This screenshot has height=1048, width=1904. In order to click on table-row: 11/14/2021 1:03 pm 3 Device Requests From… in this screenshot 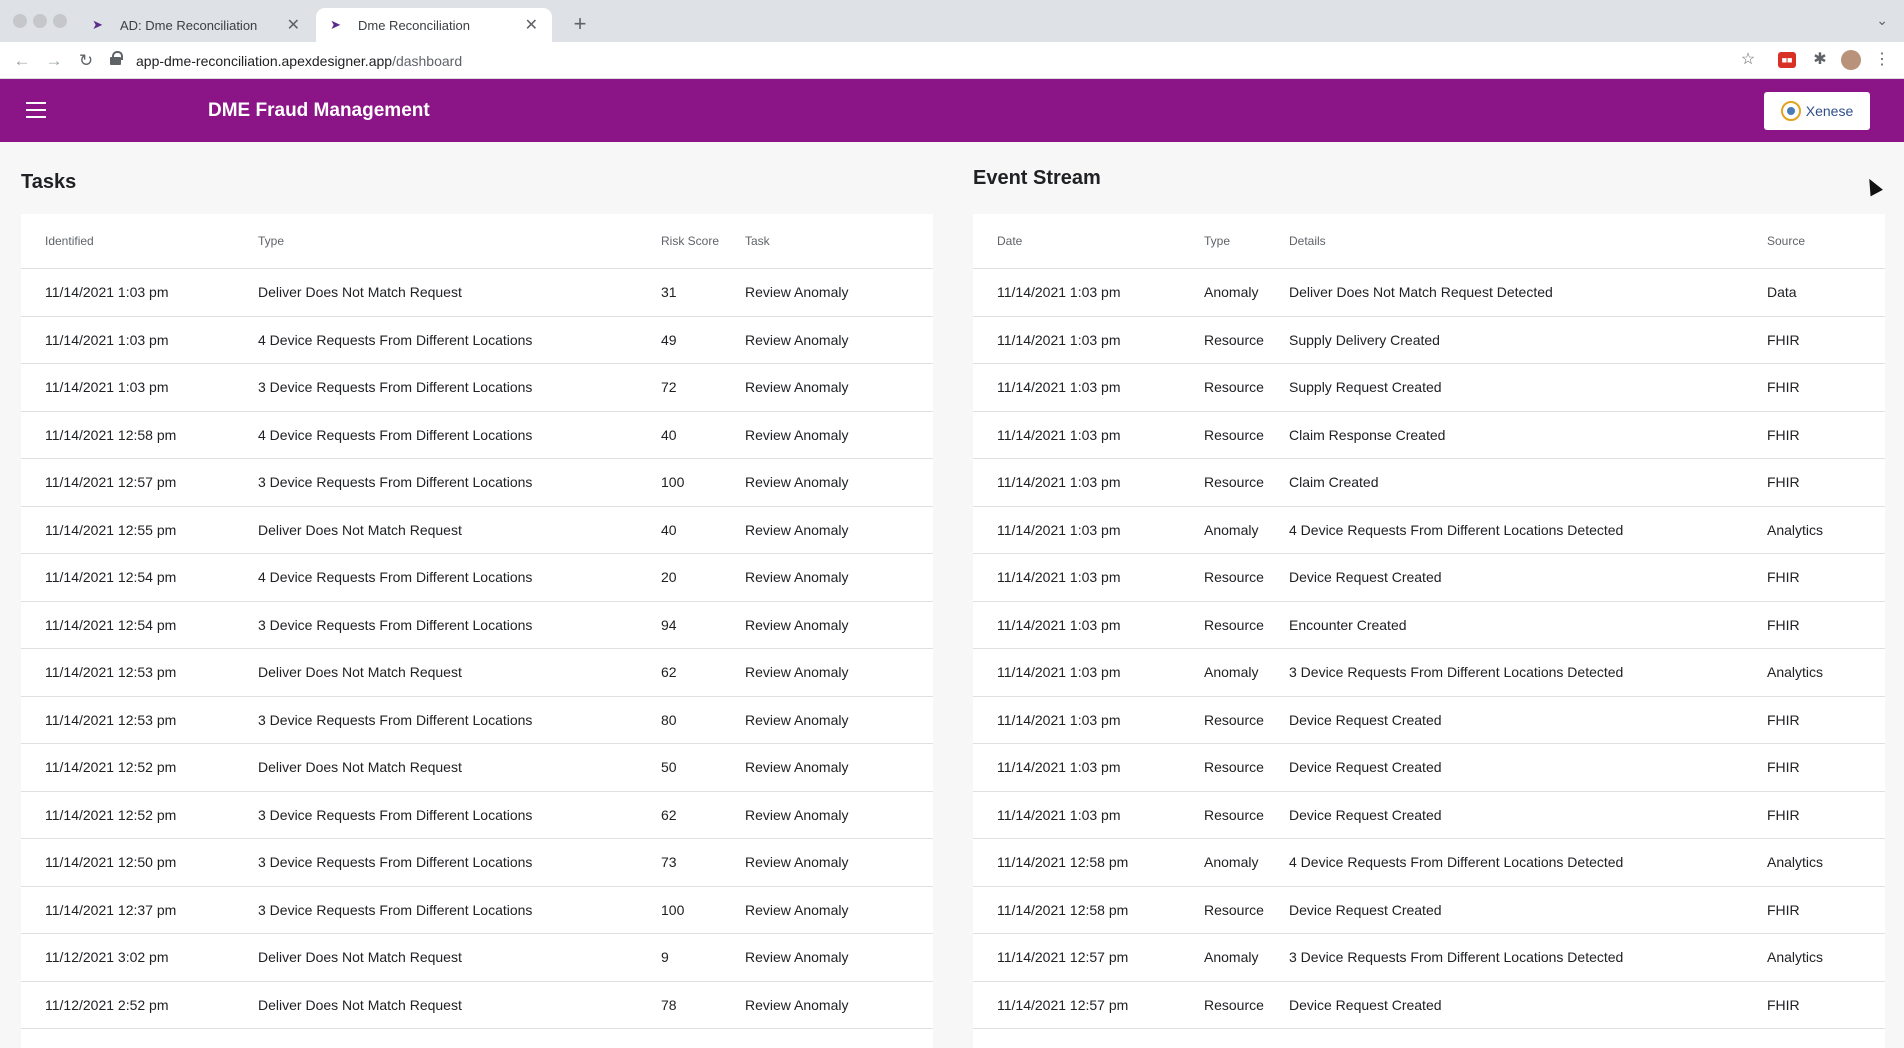, I will do `click(477, 388)`.